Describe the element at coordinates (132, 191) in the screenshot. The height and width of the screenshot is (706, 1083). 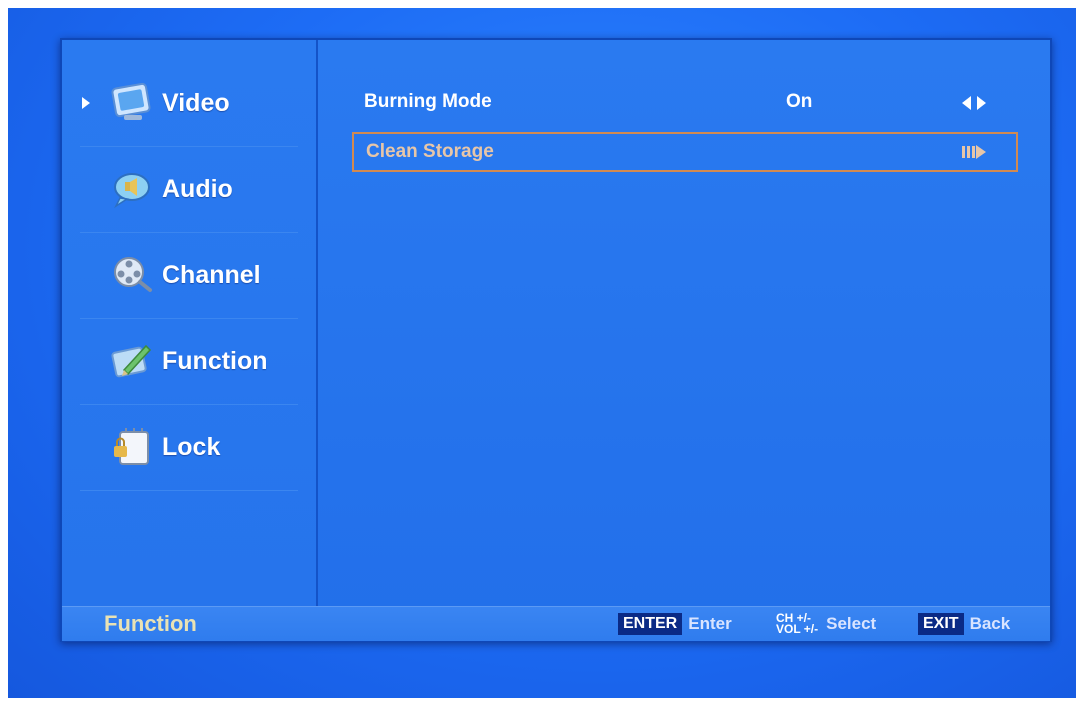
I see `audio-icon` at that location.